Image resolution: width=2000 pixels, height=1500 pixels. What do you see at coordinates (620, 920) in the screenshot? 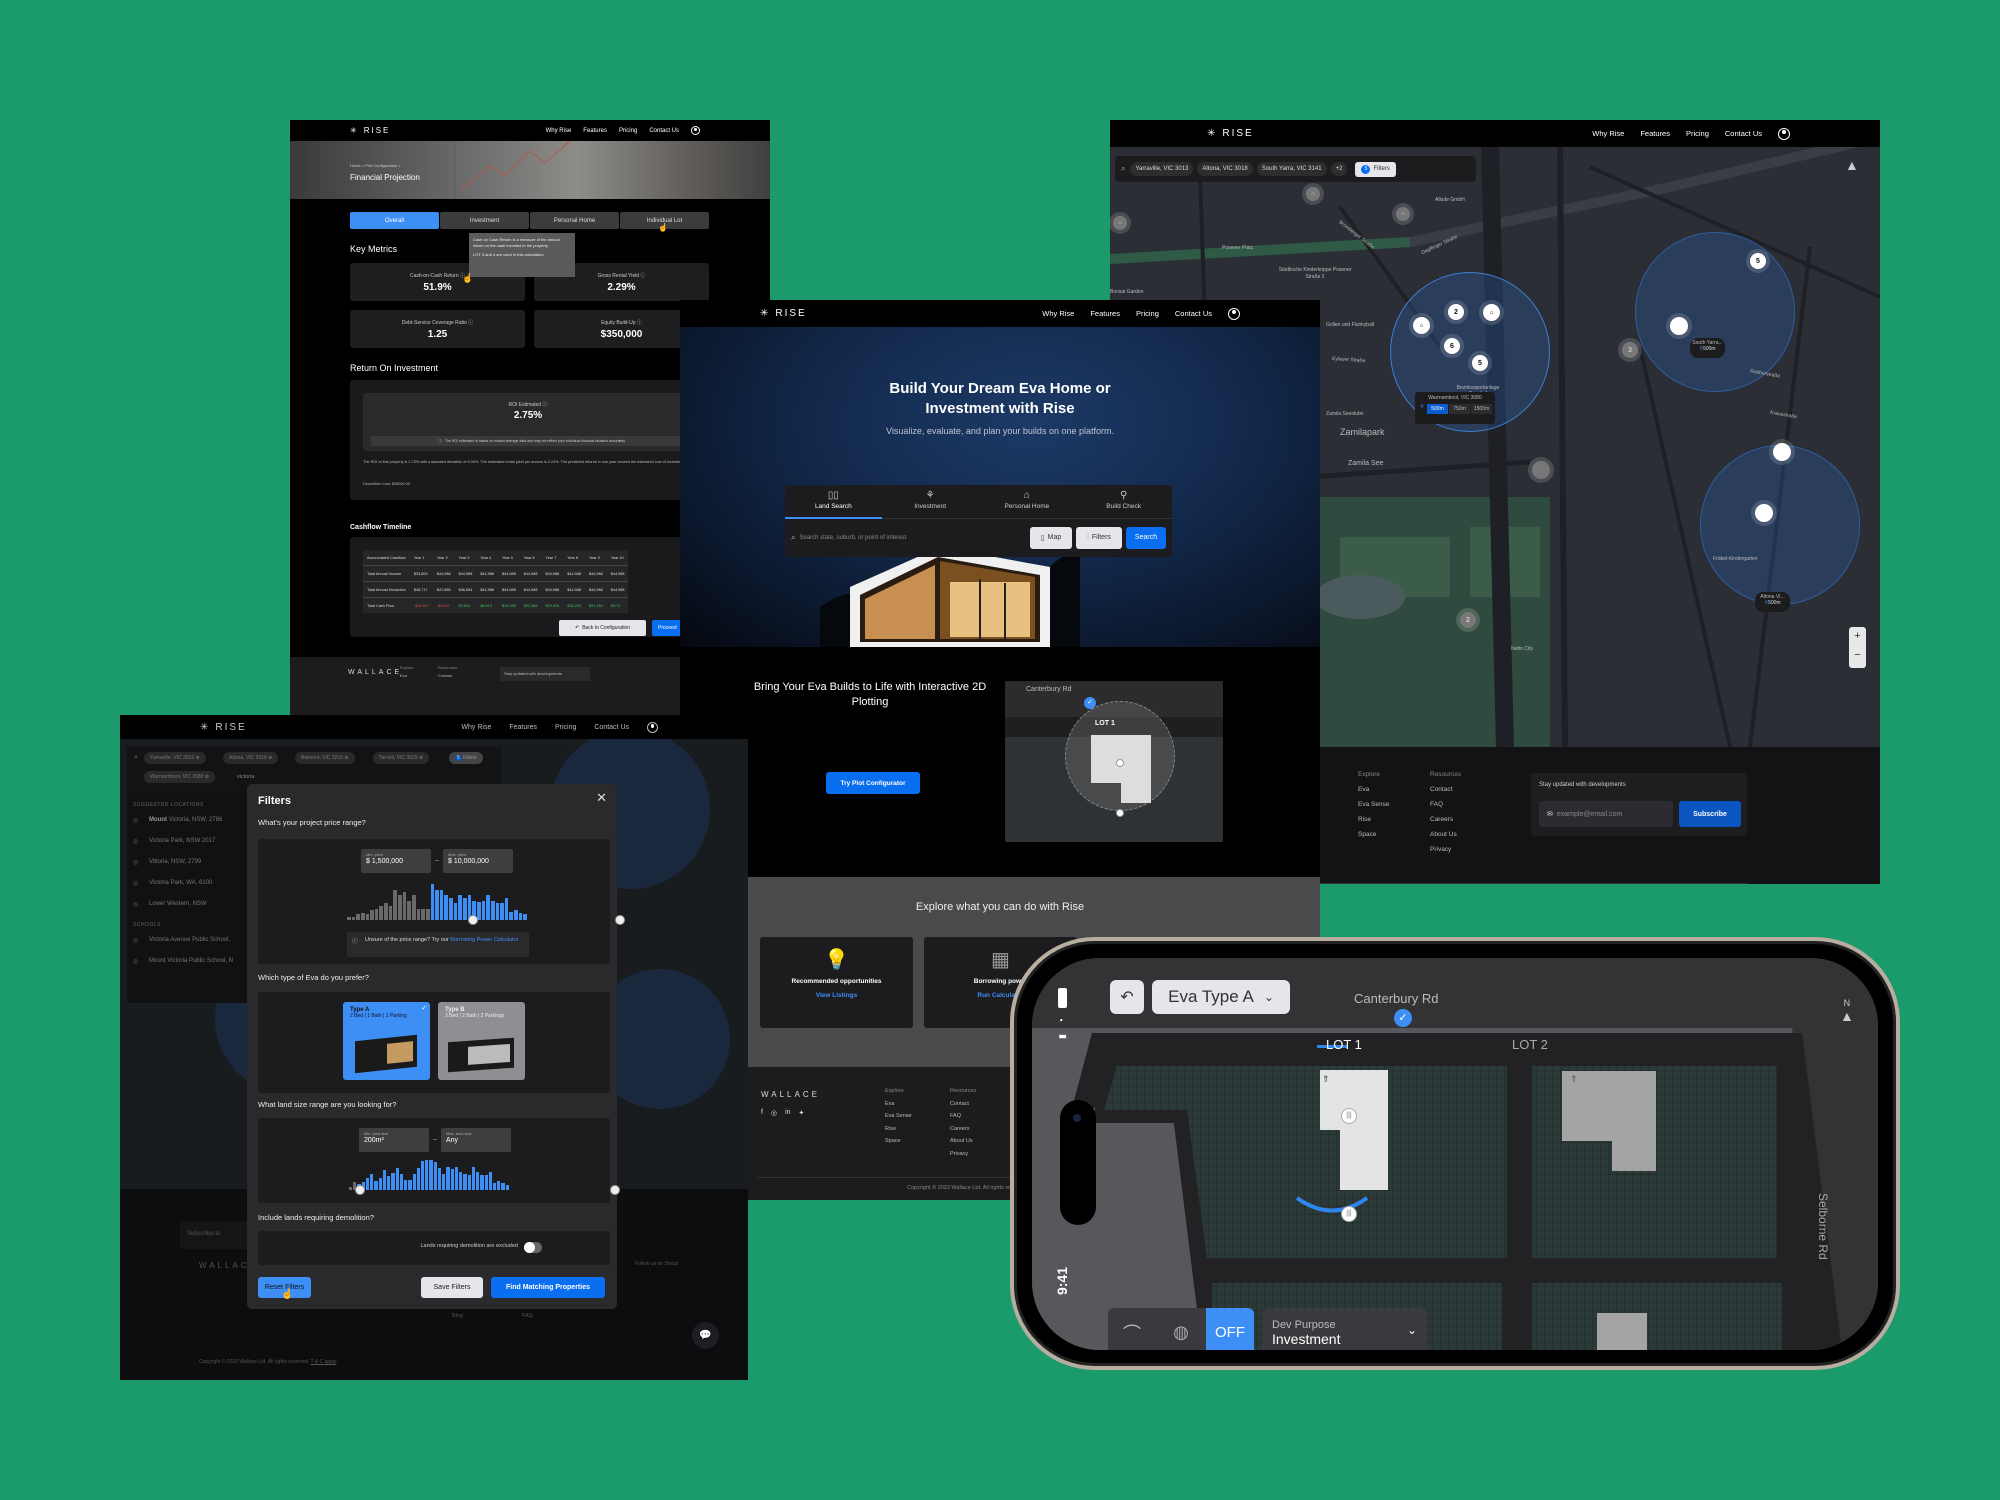
I see `price-max-handle` at bounding box center [620, 920].